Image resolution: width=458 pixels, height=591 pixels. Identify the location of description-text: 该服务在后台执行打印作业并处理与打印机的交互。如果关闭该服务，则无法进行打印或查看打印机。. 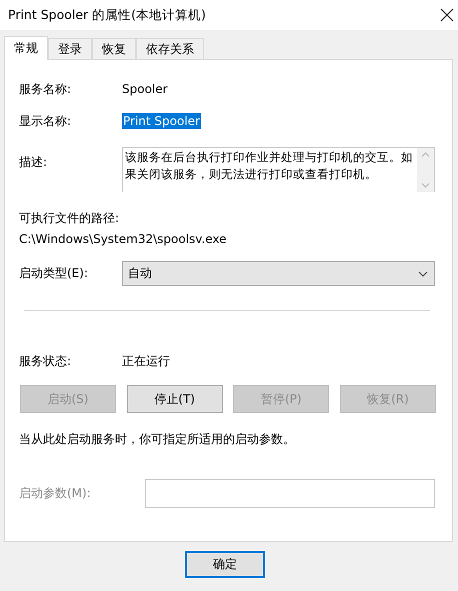
(269, 166).